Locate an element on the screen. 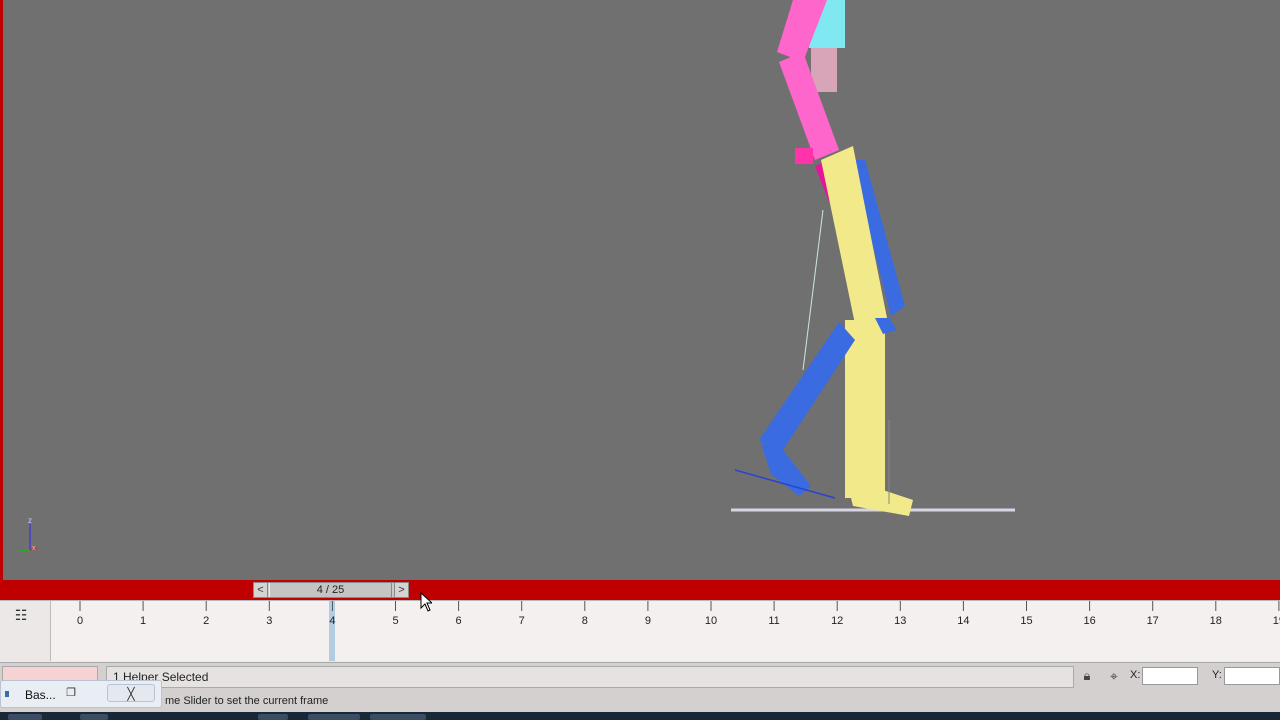 The width and height of the screenshot is (1280, 720). ruler-tick-label: 13 is located at coordinates (900, 621).